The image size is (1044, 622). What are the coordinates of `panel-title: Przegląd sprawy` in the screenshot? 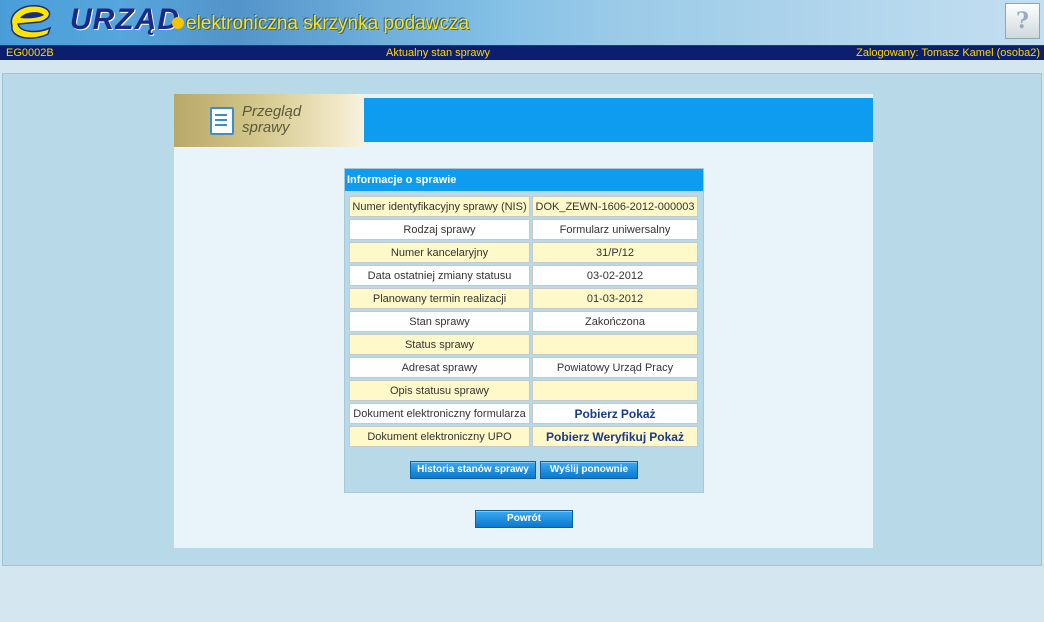 It's located at (271, 120).